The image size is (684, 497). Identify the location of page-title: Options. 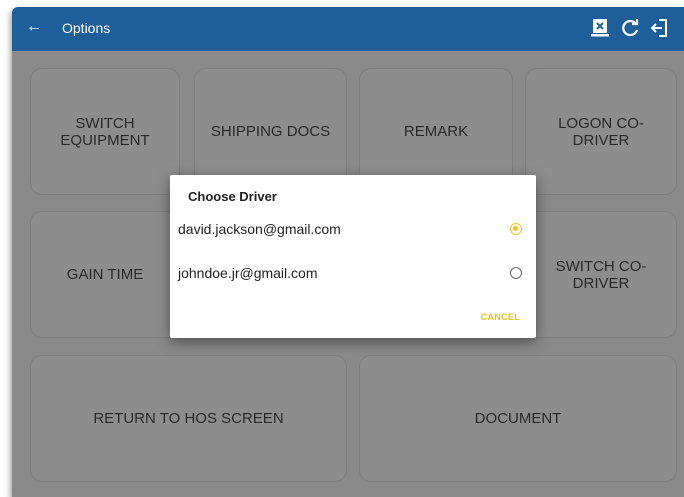
(86, 28).